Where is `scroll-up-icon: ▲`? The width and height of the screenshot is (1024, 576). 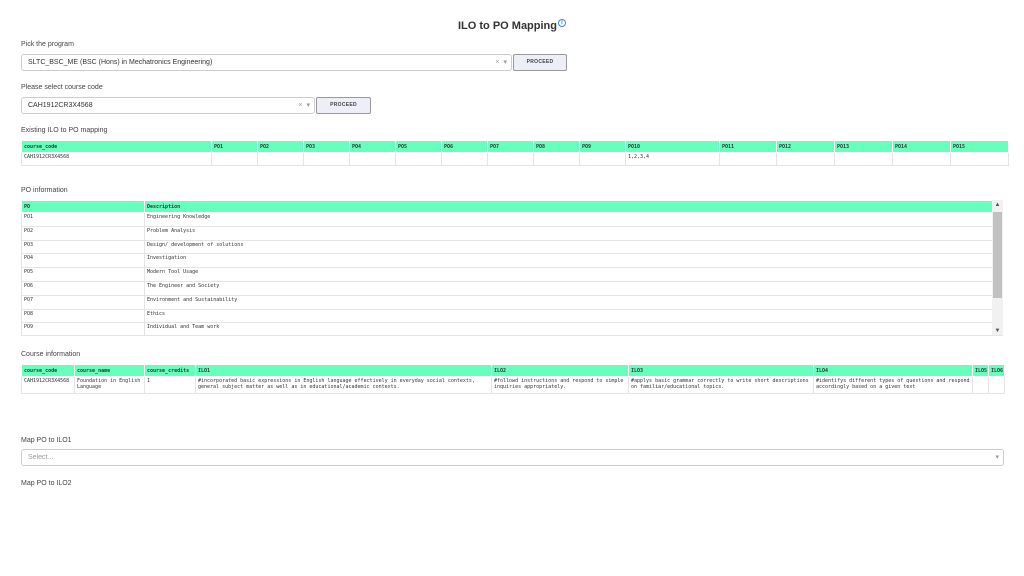
scroll-up-icon: ▲ is located at coordinates (997, 205).